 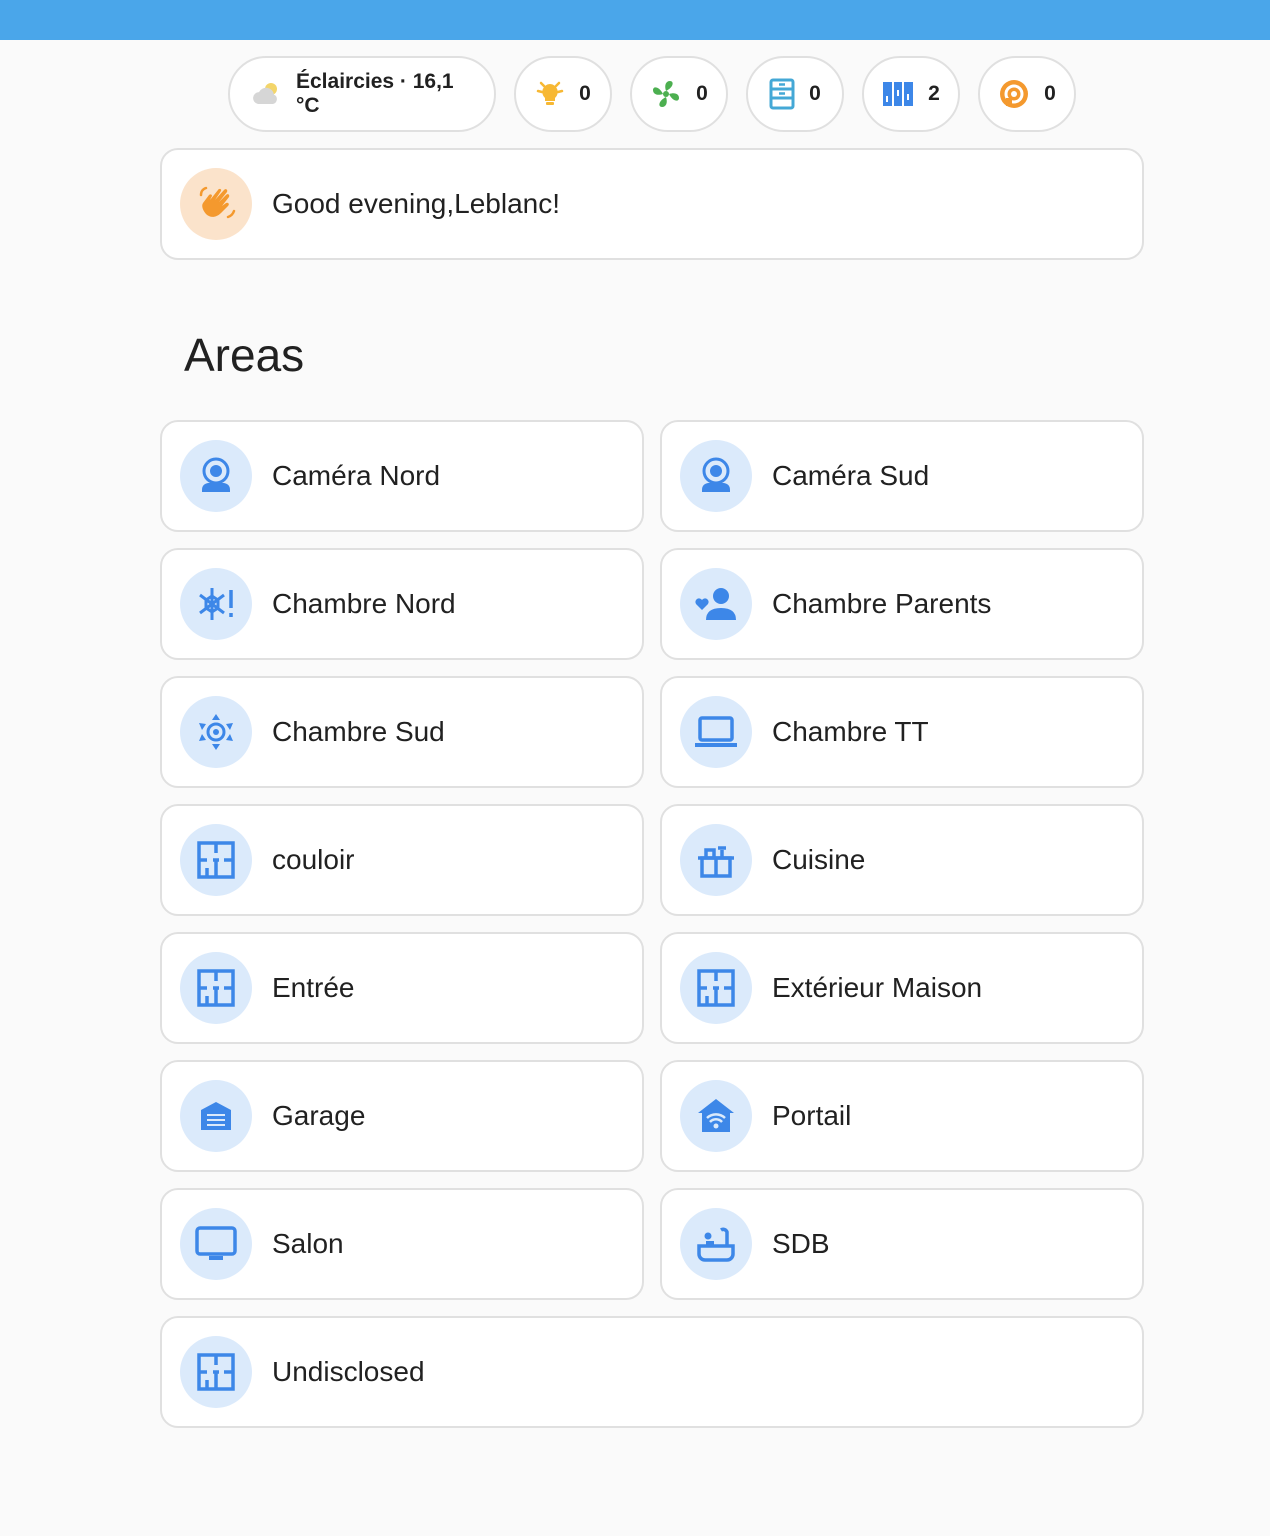 What do you see at coordinates (902, 1116) in the screenshot?
I see `area-card-portail: Portail` at bounding box center [902, 1116].